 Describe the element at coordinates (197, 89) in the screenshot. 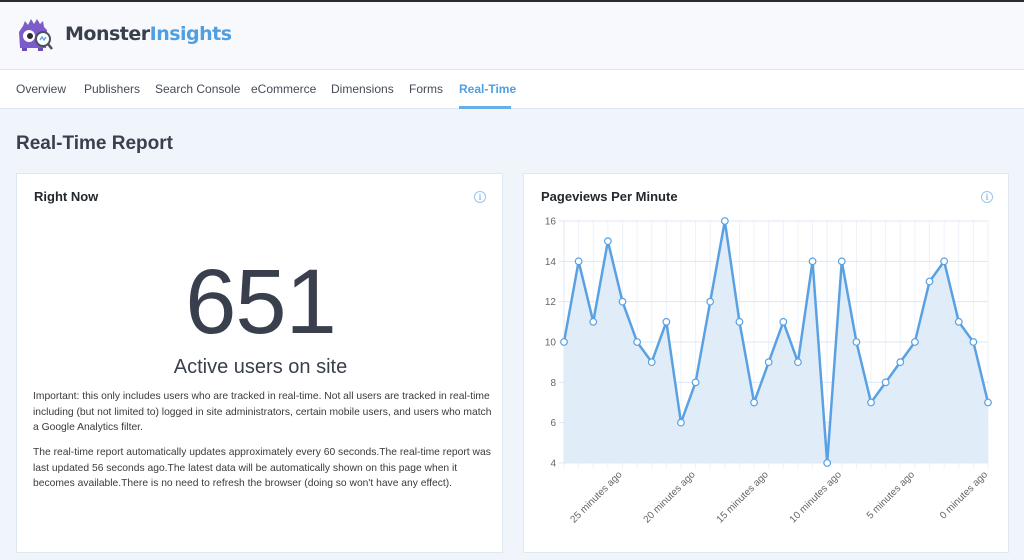

I see `tab-search-console: Search Console` at that location.